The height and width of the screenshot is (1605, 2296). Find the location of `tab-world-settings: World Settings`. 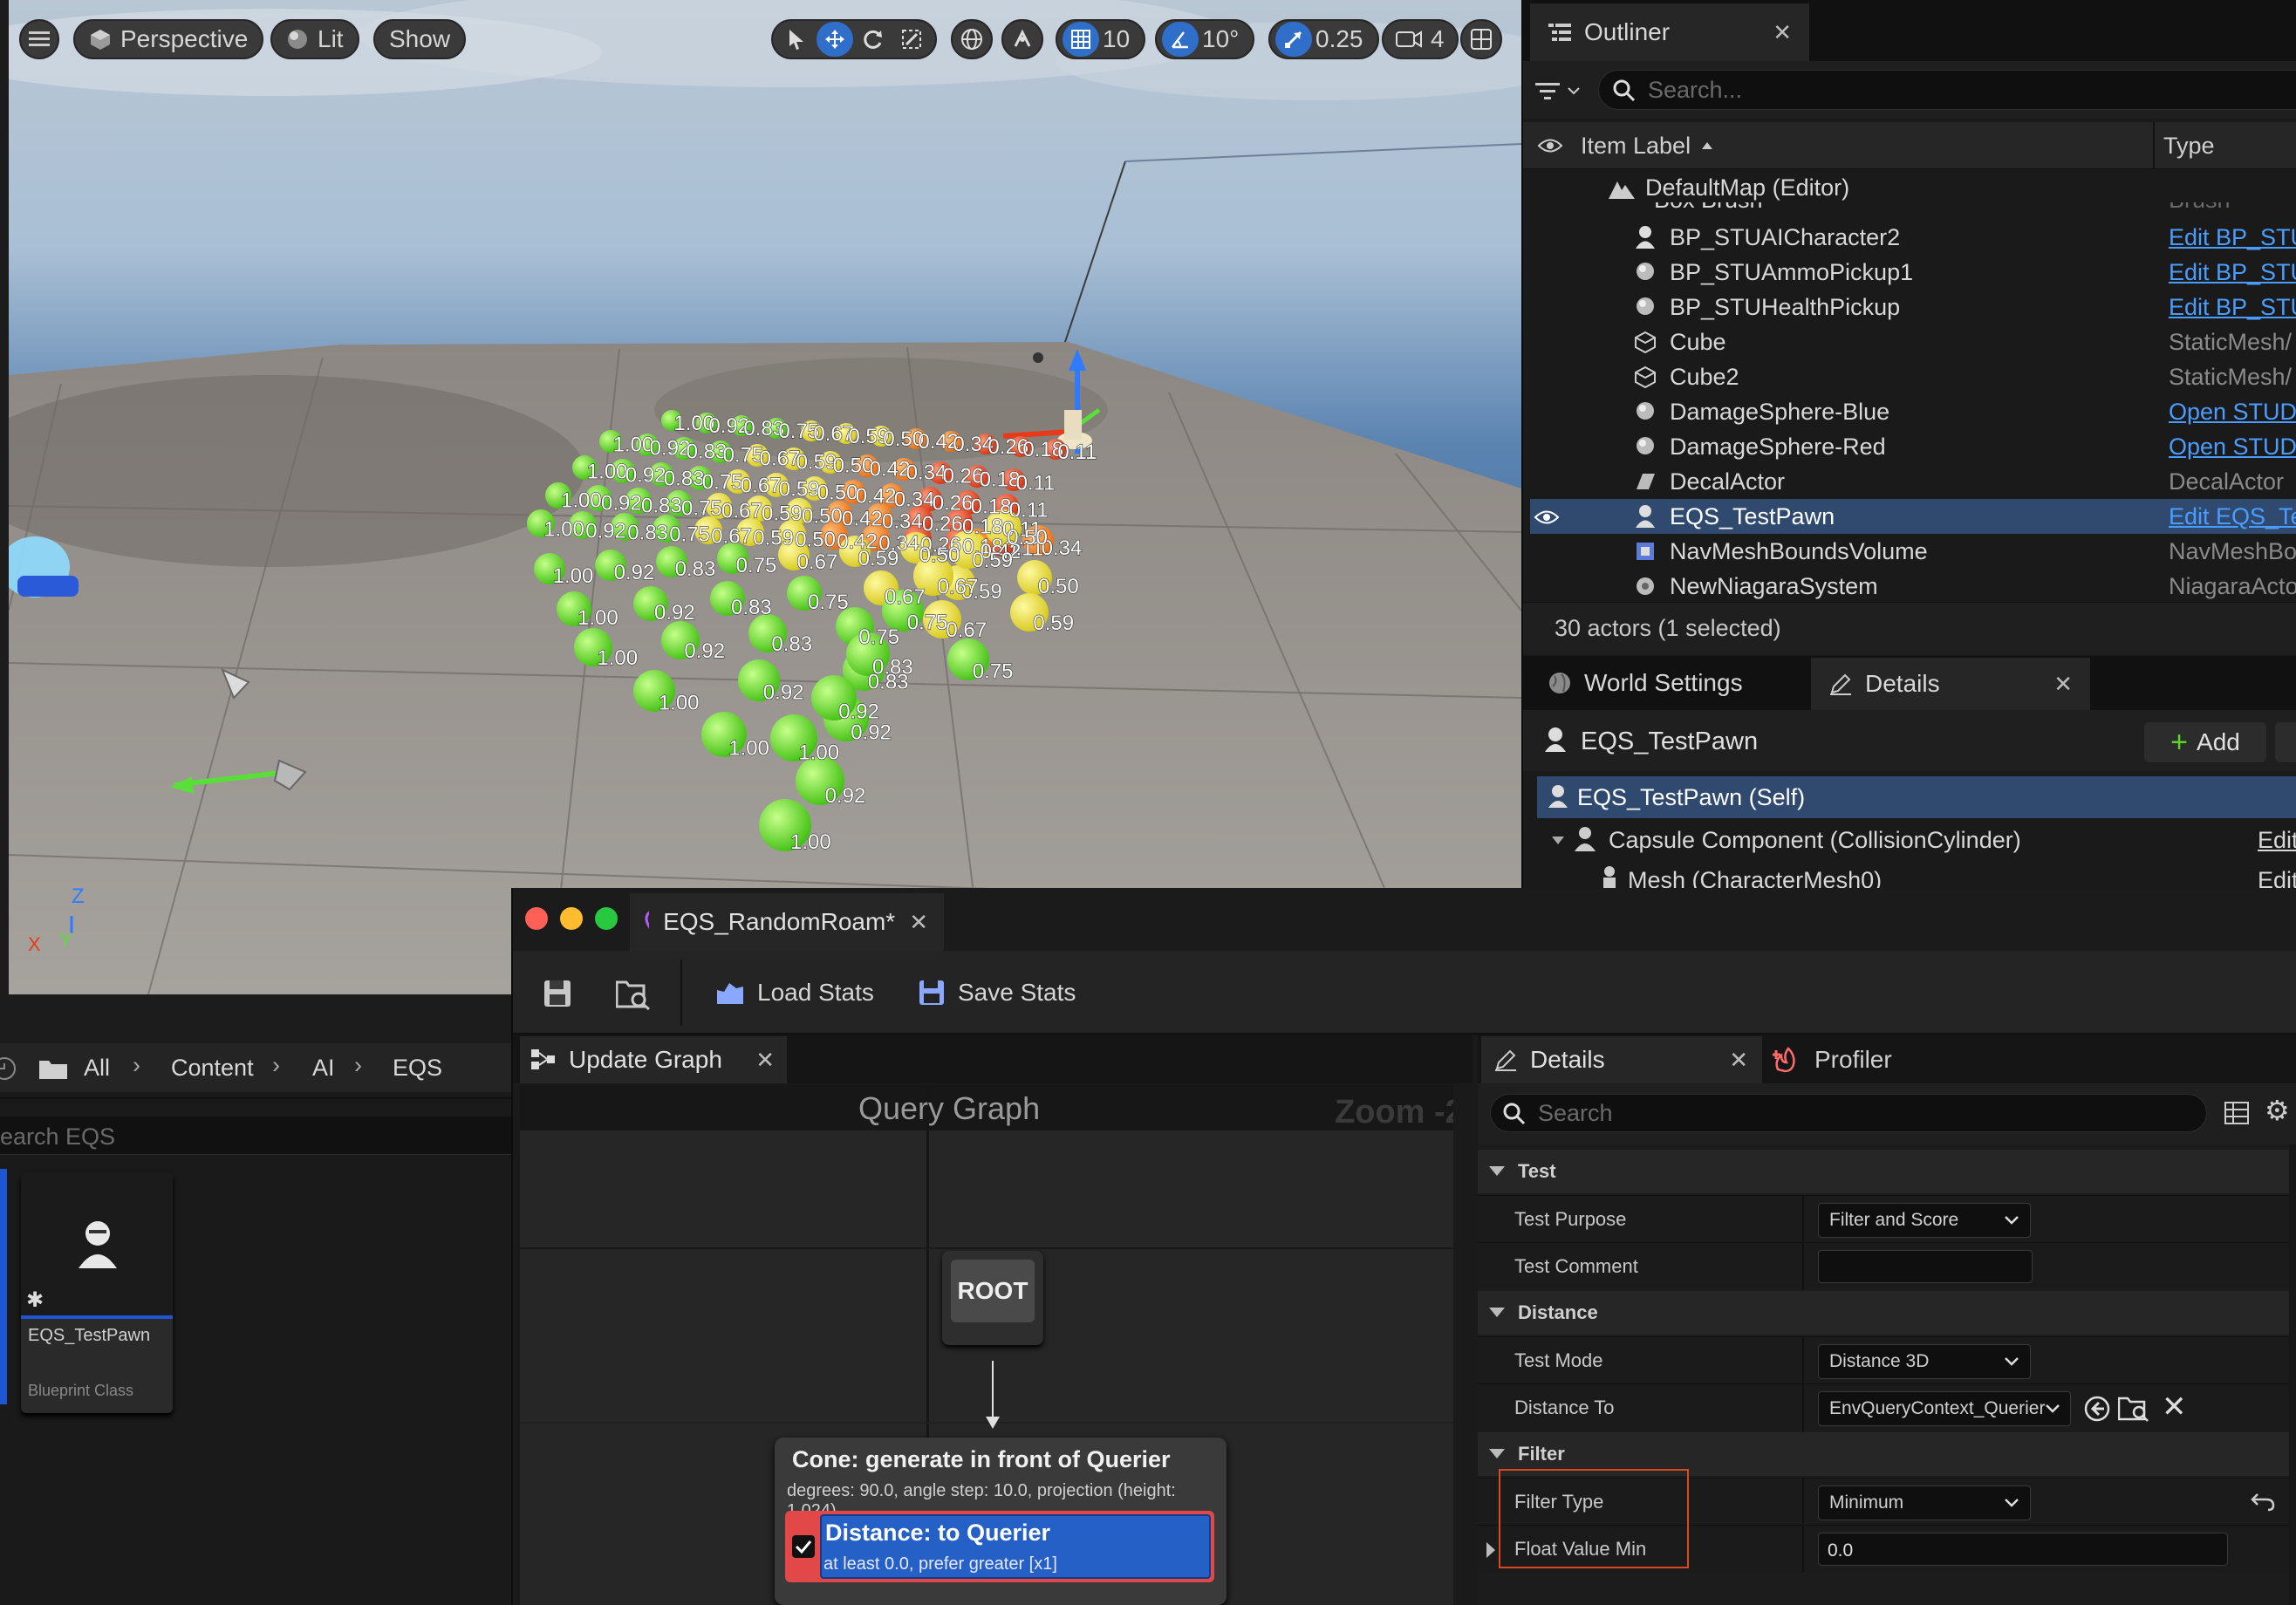

tab-world-settings: World Settings is located at coordinates (1645, 683).